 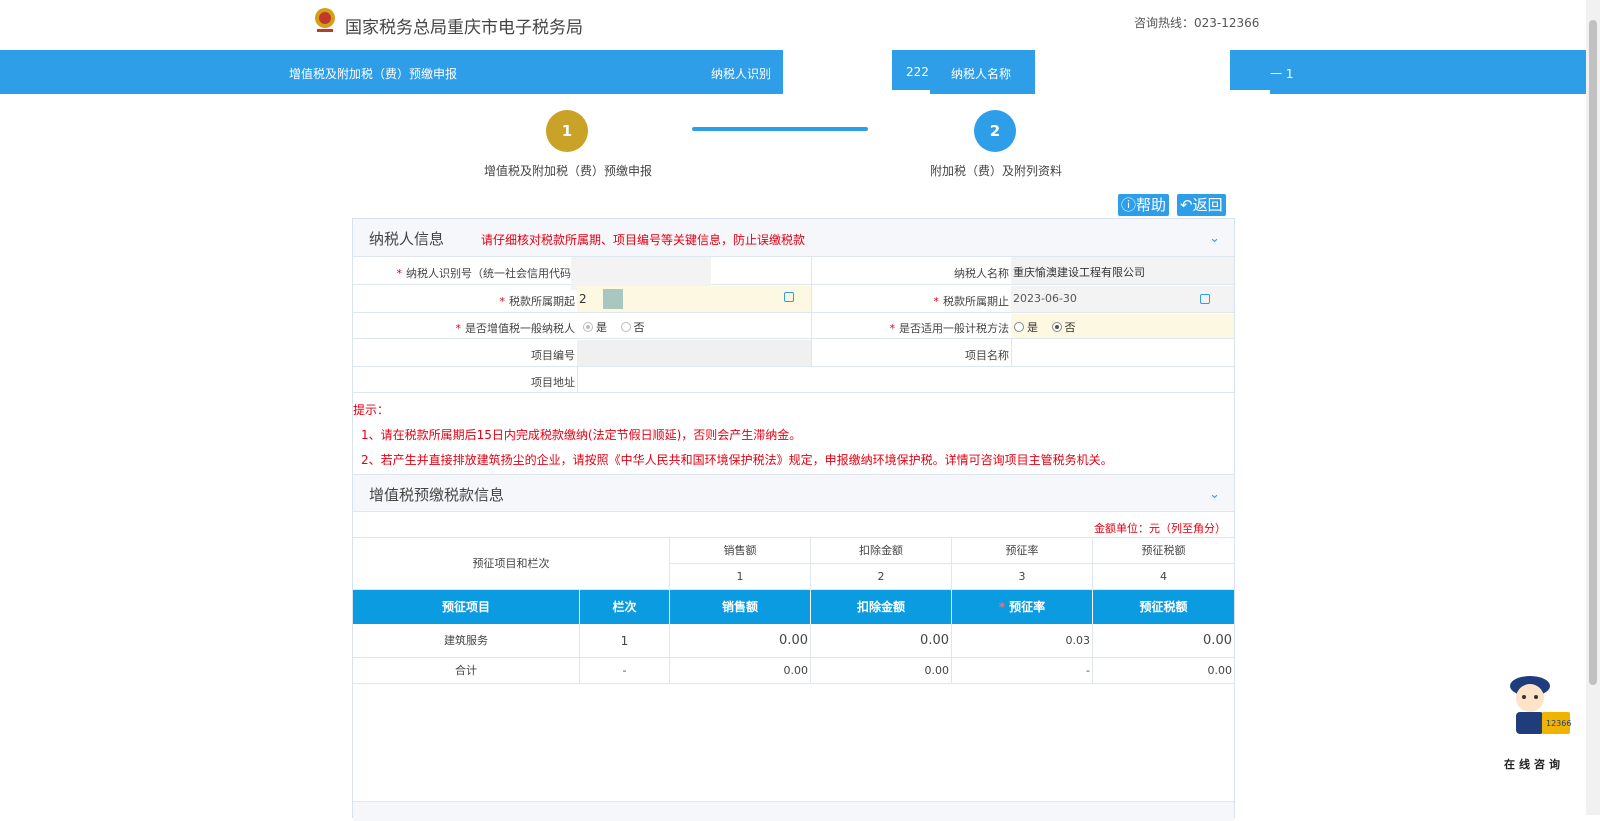 What do you see at coordinates (1160, 528) in the screenshot?
I see `amount-unit: 金额单位：元（列至角分）` at bounding box center [1160, 528].